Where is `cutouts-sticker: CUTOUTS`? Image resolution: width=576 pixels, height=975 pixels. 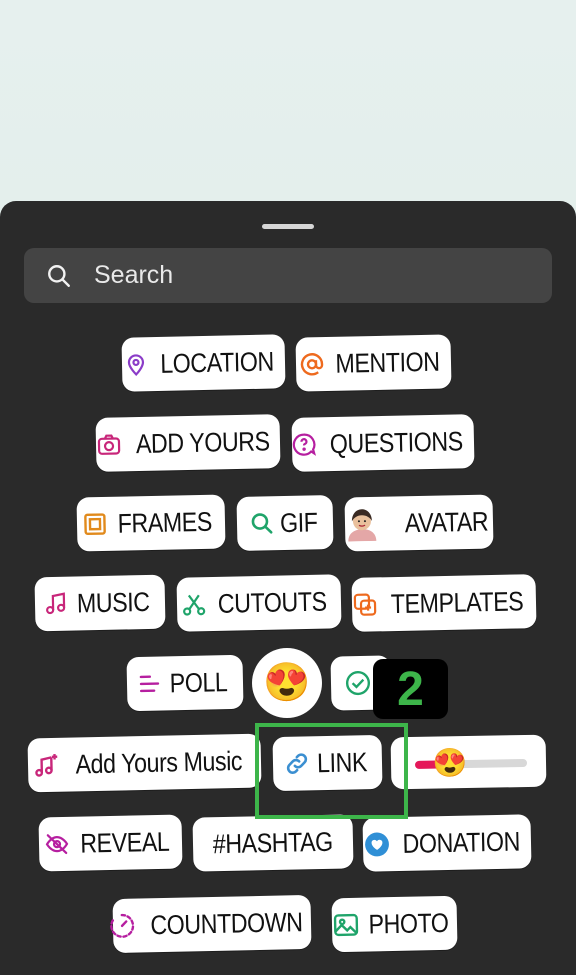 cutouts-sticker: CUTOUTS is located at coordinates (259, 603).